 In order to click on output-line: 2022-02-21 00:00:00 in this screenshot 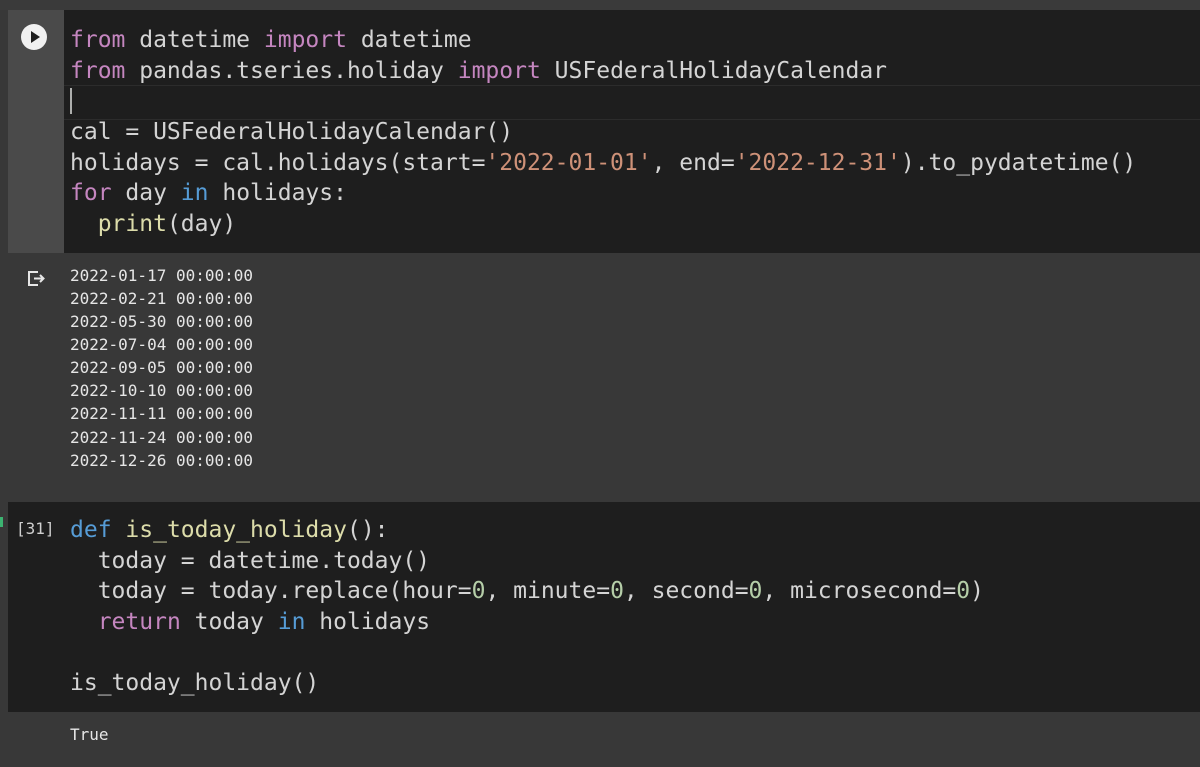, I will do `click(162, 298)`.